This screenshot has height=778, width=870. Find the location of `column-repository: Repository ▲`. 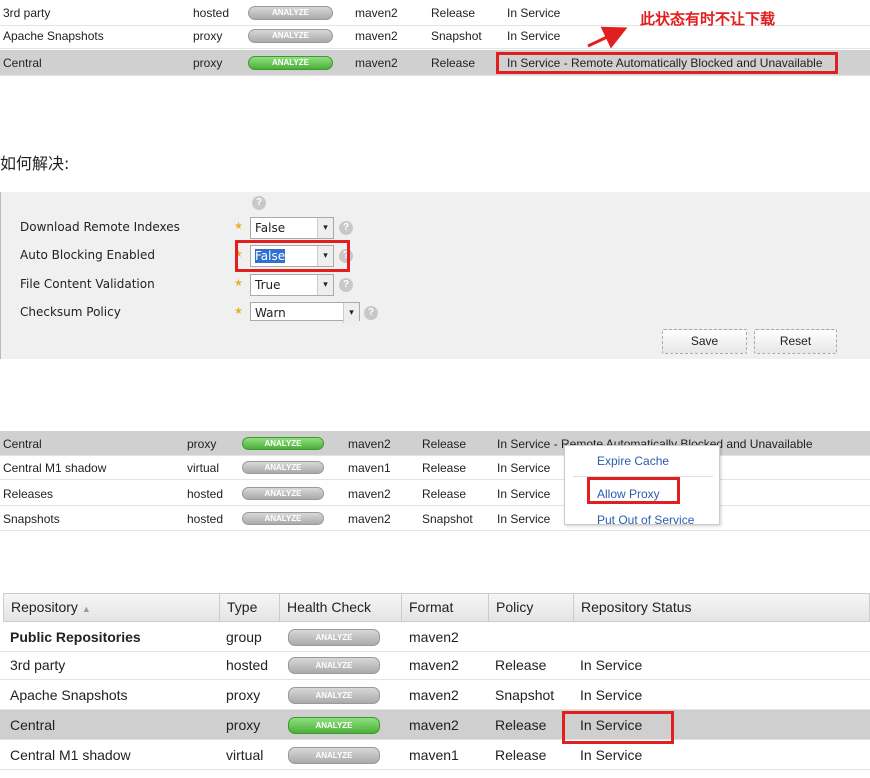

column-repository: Repository ▲ is located at coordinates (47, 607).